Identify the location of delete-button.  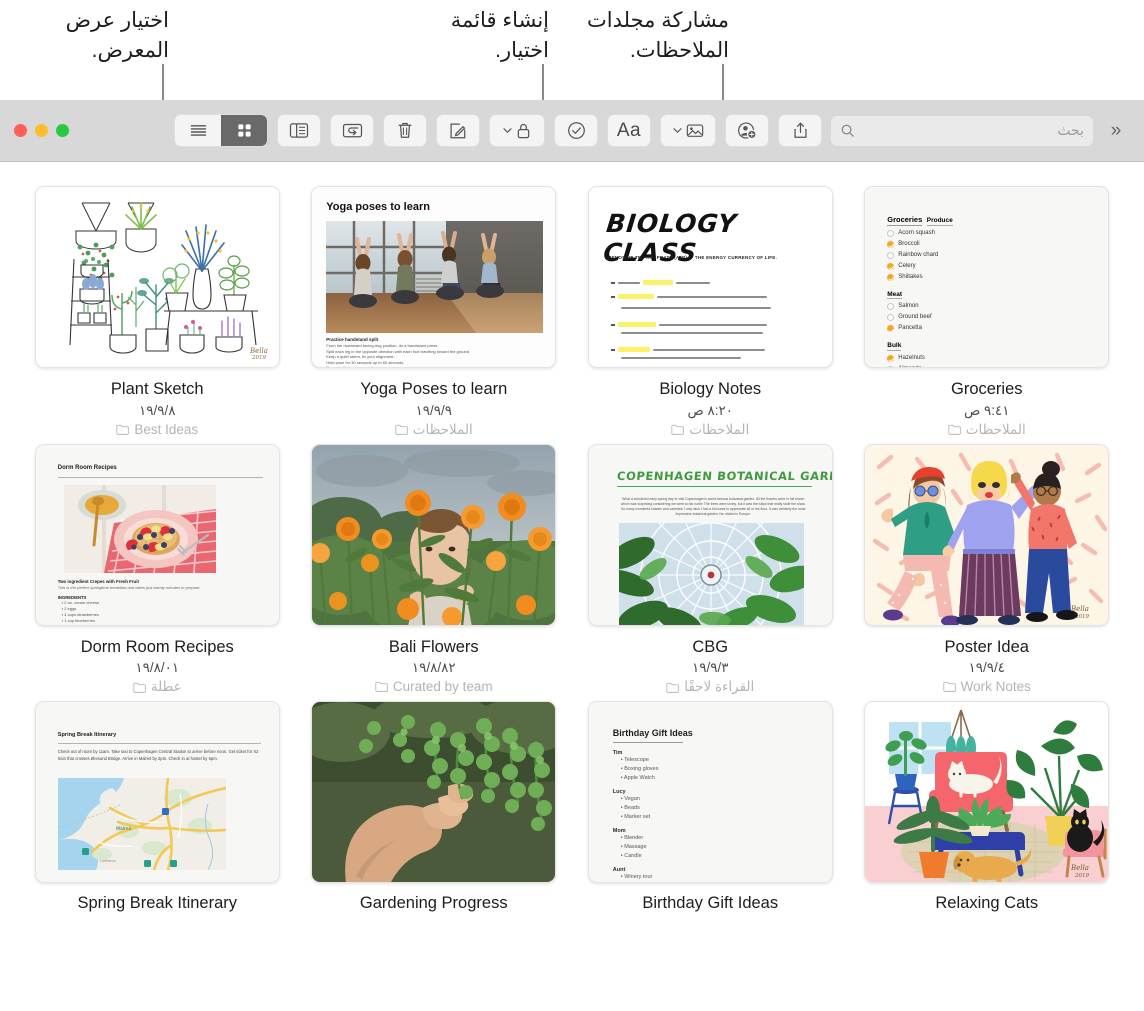
(405, 130).